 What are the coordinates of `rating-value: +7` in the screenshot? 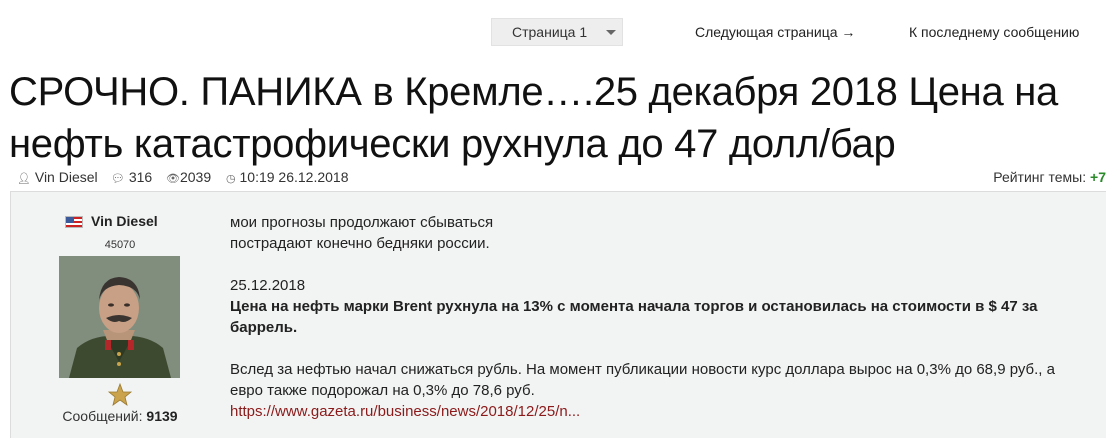 It's located at (1098, 177).